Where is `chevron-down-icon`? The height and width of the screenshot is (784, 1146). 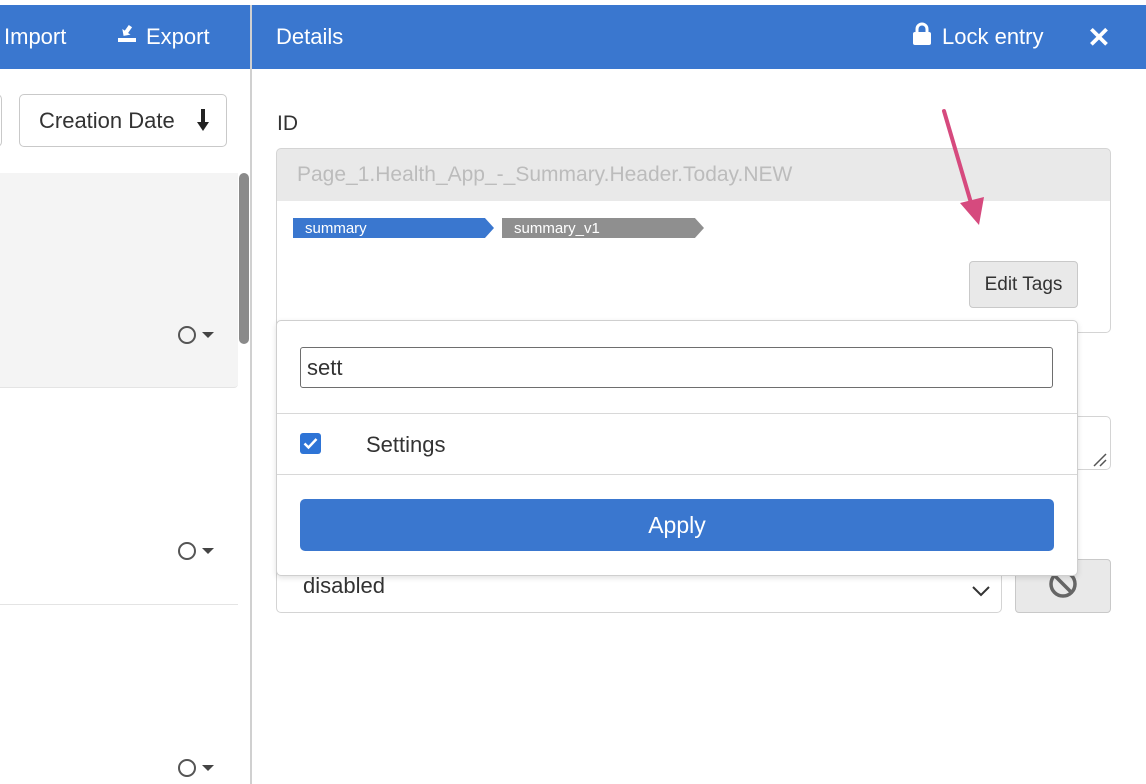 chevron-down-icon is located at coordinates (981, 591).